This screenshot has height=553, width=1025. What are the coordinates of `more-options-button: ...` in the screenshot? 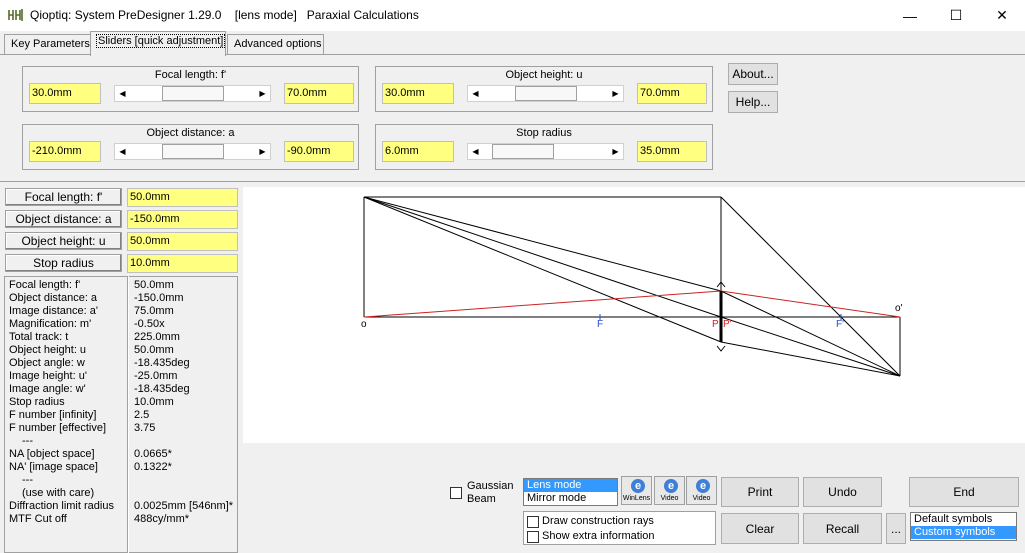 It's located at (896, 528).